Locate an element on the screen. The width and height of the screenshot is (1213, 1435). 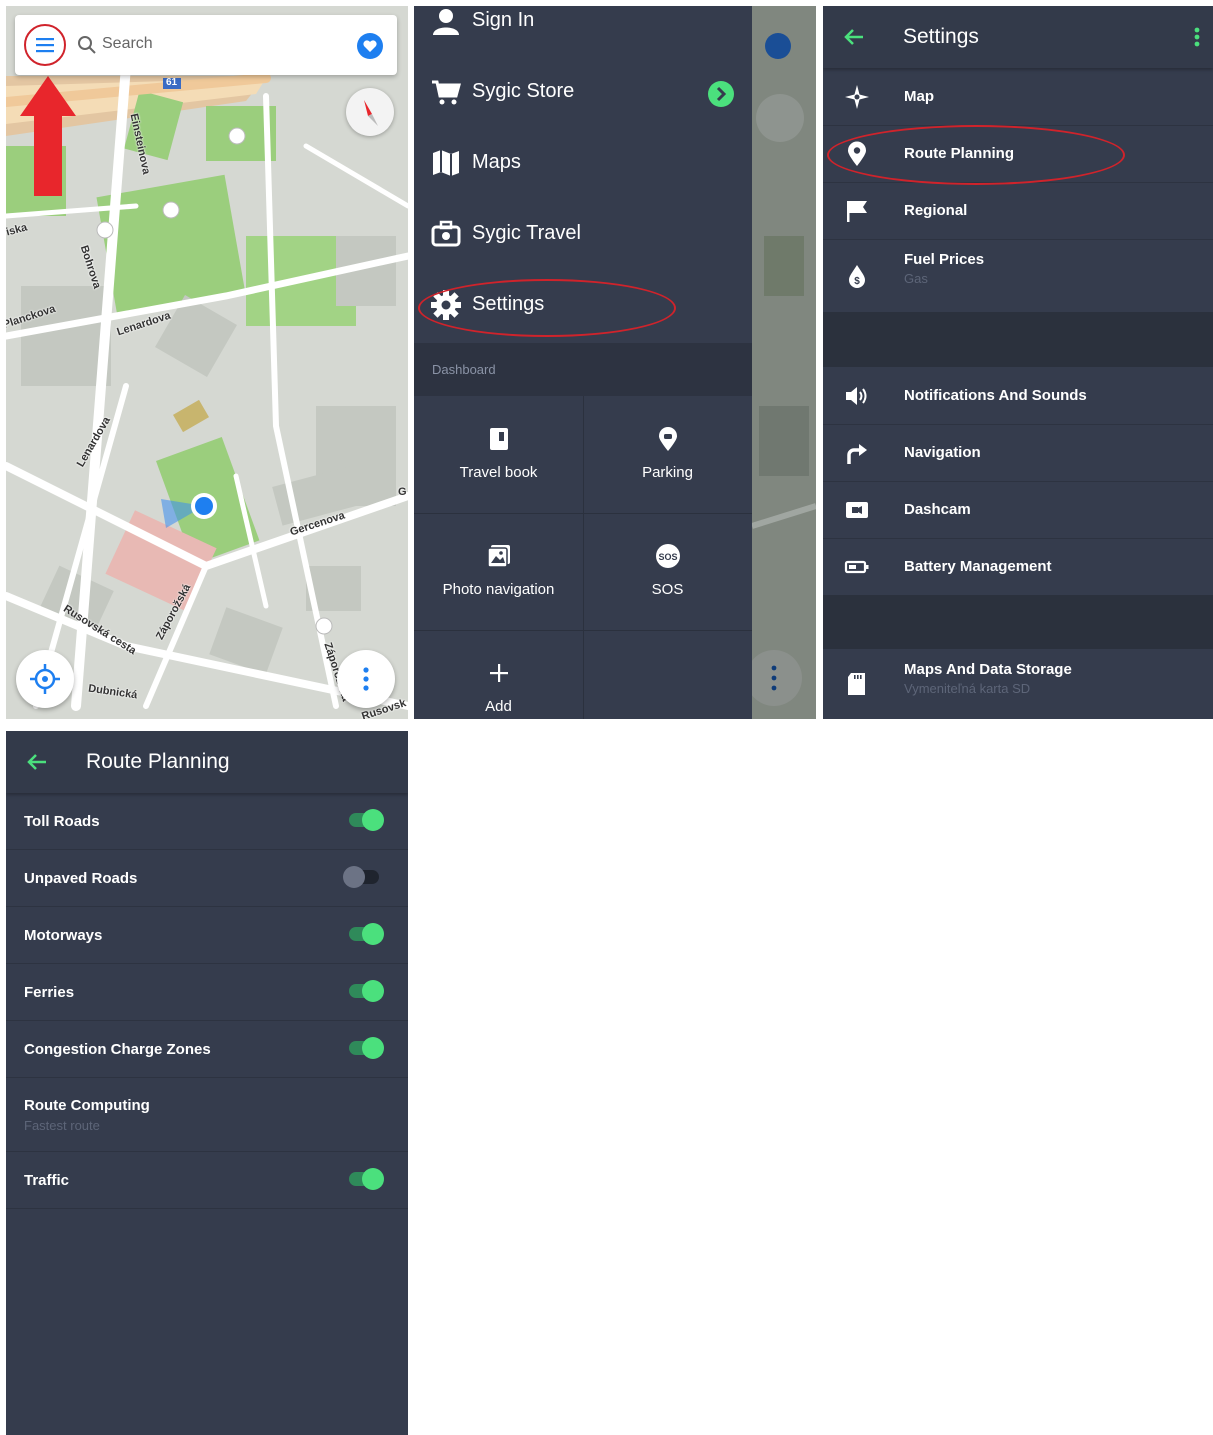
dashboard-parking: Parking is located at coordinates (667, 454).